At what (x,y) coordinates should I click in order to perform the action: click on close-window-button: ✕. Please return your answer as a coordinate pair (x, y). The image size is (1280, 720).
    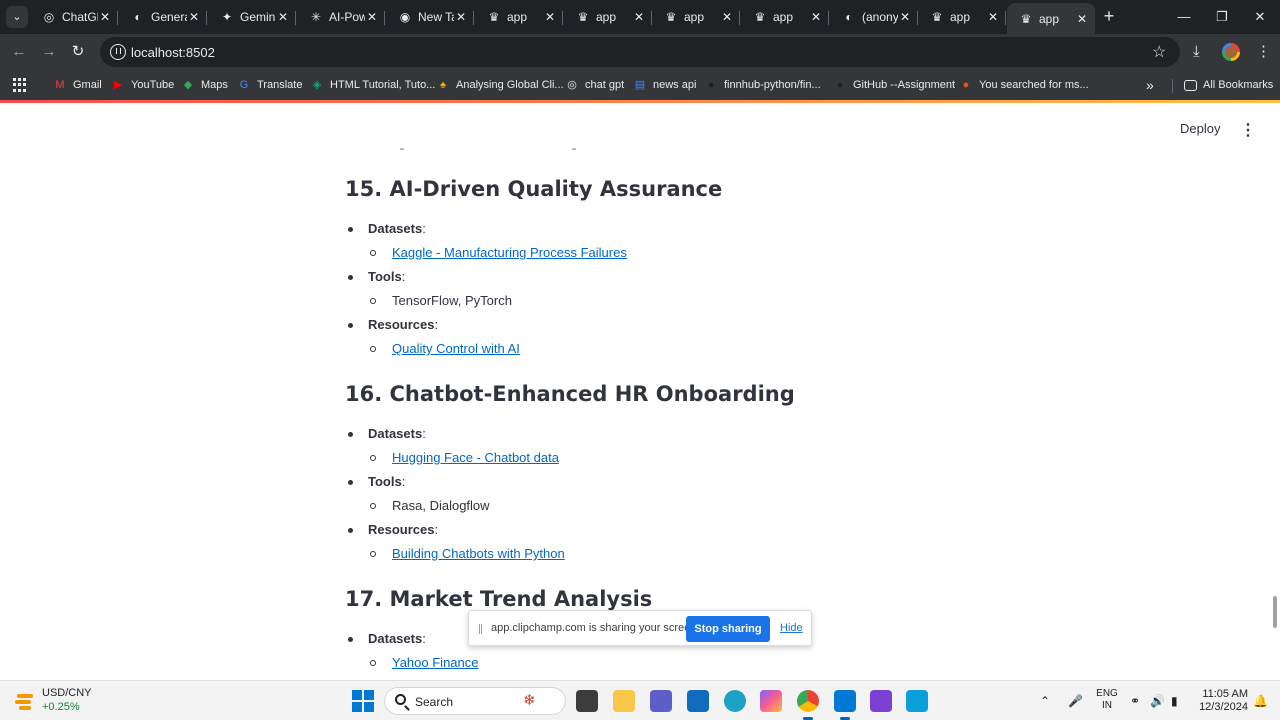
    Looking at the image, I should click on (1260, 17).